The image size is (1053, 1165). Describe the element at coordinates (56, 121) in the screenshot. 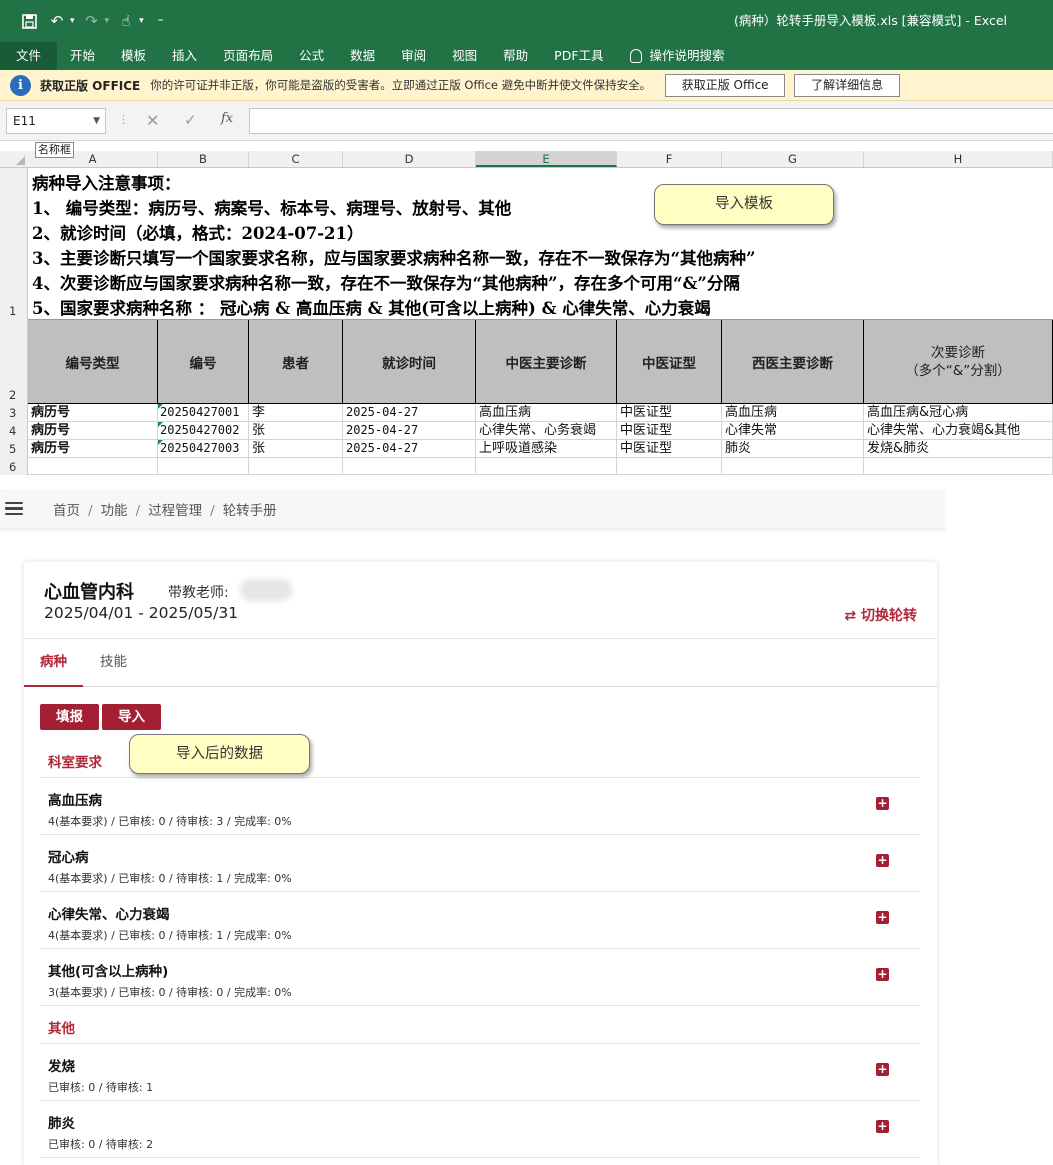

I see `name-box: E11 ▼` at that location.